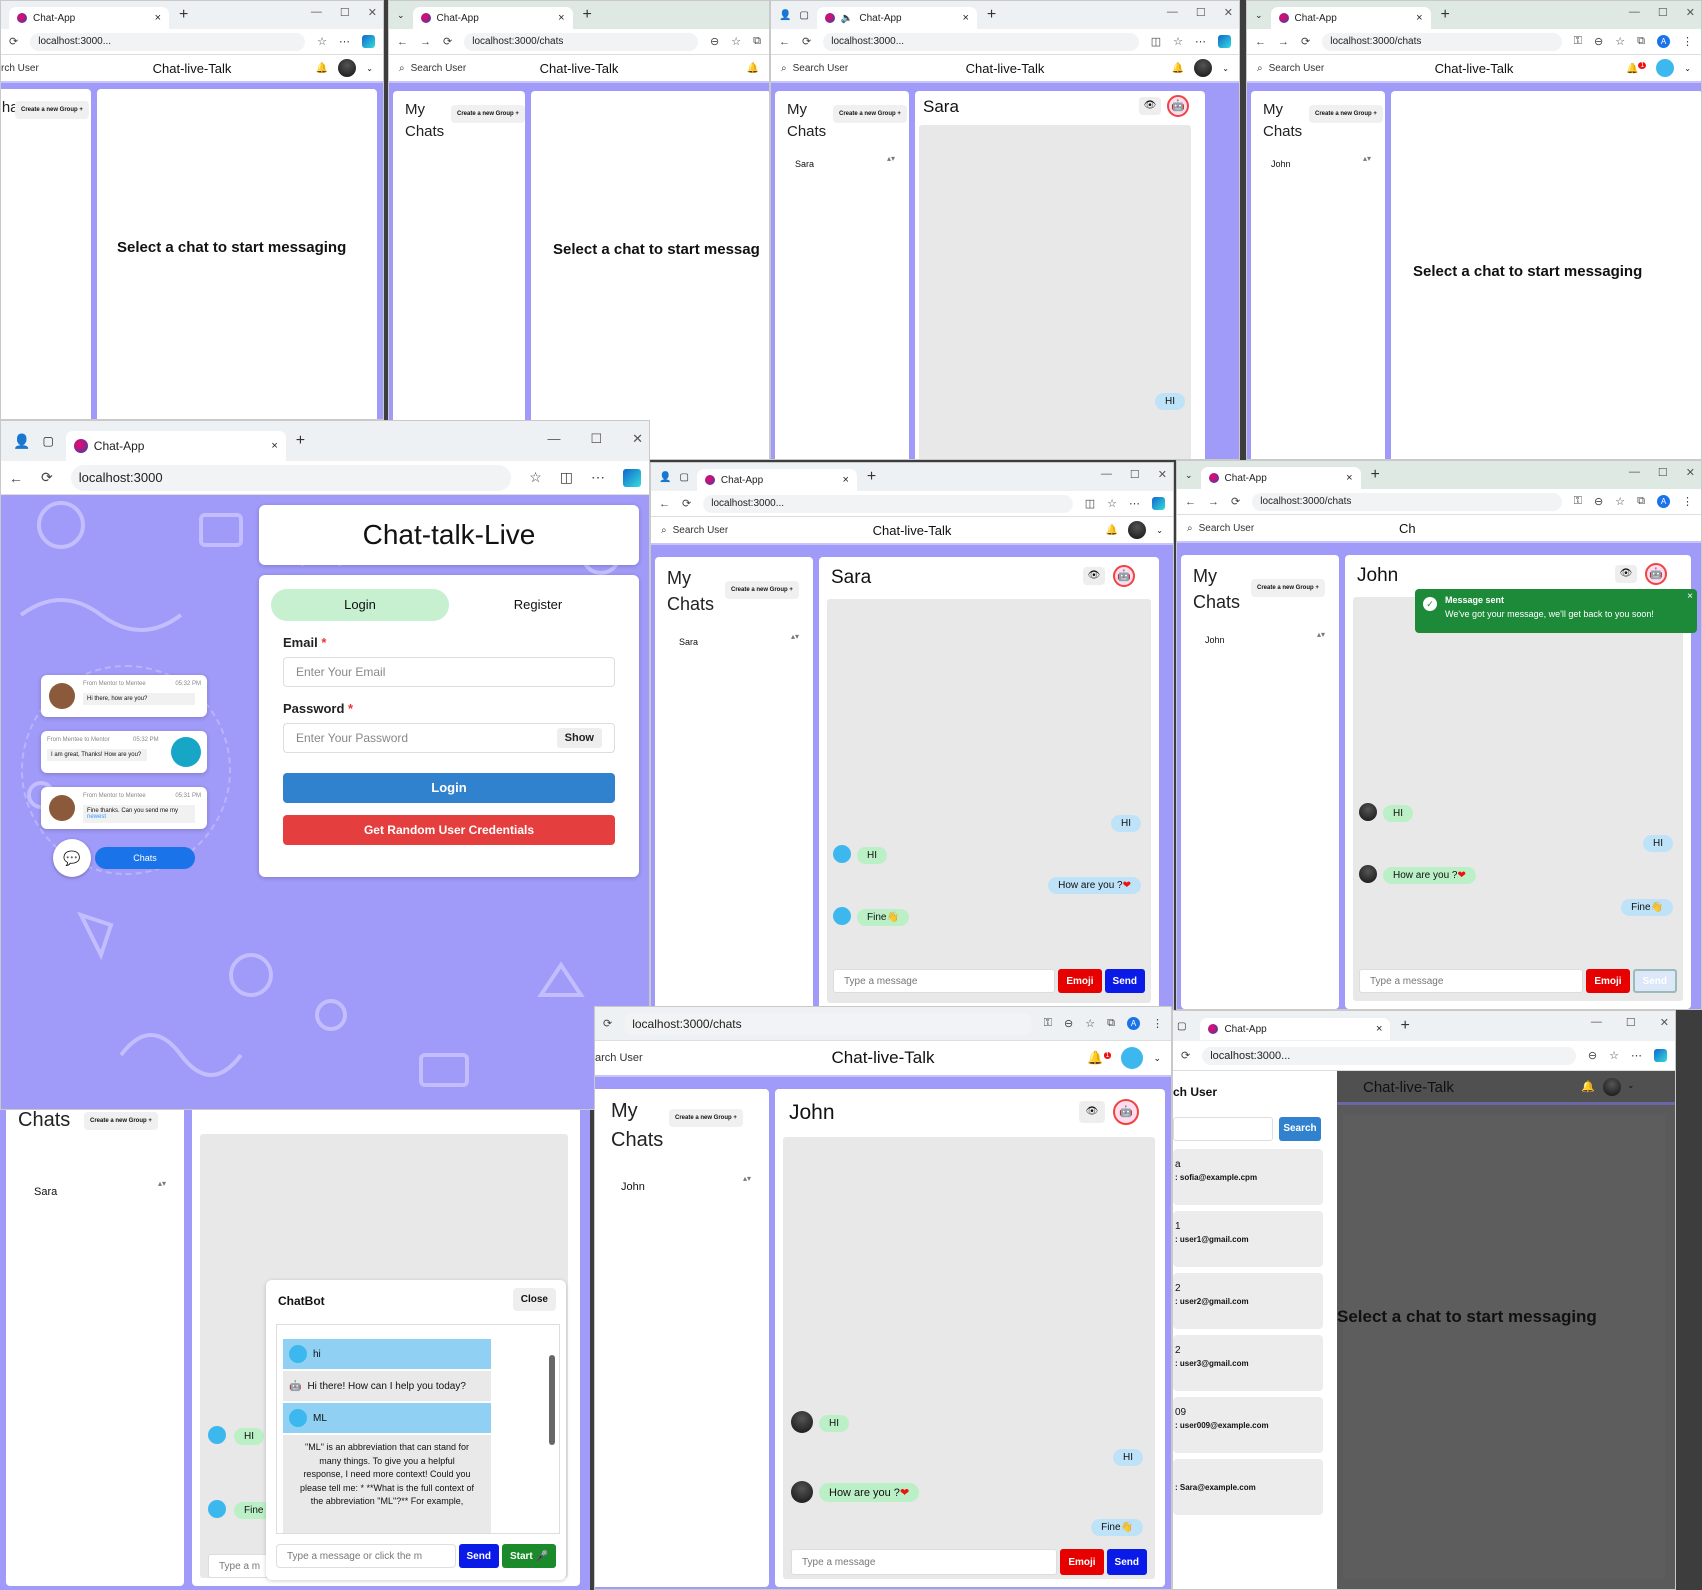  What do you see at coordinates (1126, 1562) in the screenshot?
I see `send-button: Send` at bounding box center [1126, 1562].